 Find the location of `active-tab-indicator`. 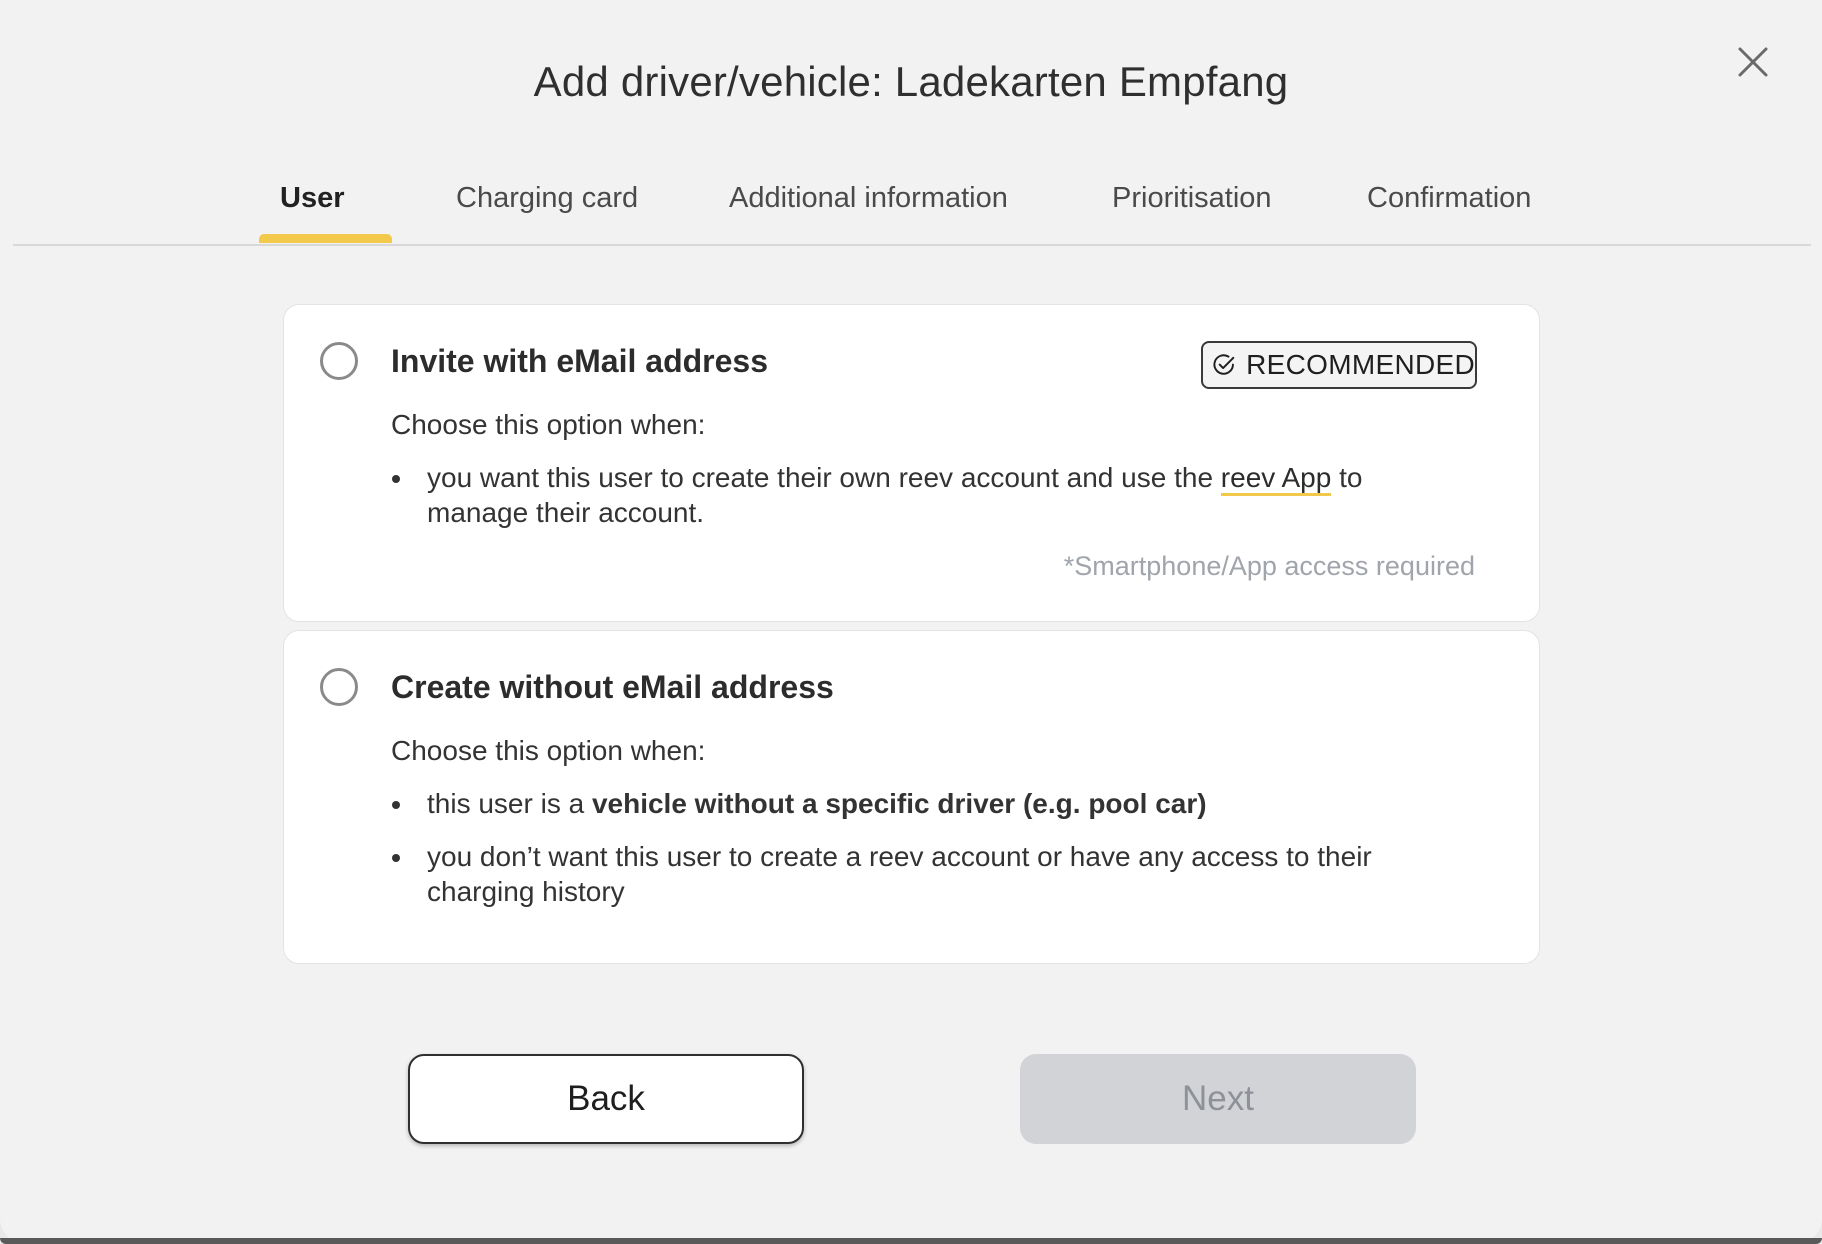

active-tab-indicator is located at coordinates (325, 238).